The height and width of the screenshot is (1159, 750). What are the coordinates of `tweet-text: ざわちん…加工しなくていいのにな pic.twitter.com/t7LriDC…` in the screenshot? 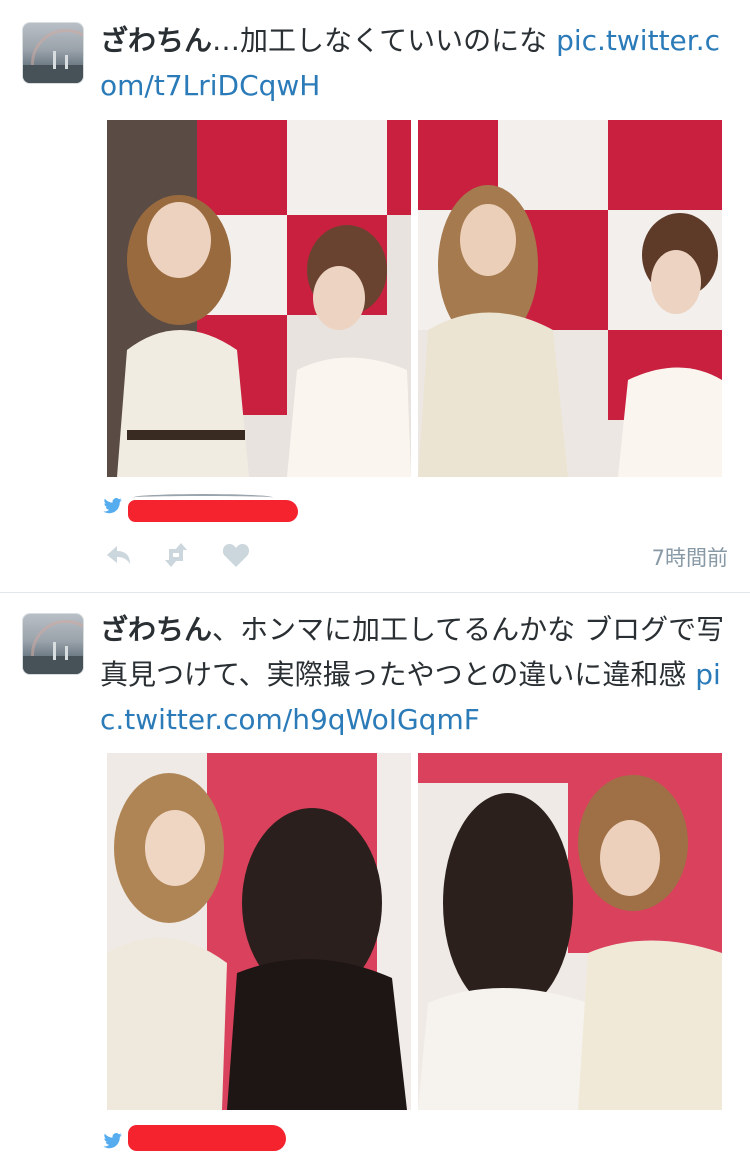 It's located at (416, 63).